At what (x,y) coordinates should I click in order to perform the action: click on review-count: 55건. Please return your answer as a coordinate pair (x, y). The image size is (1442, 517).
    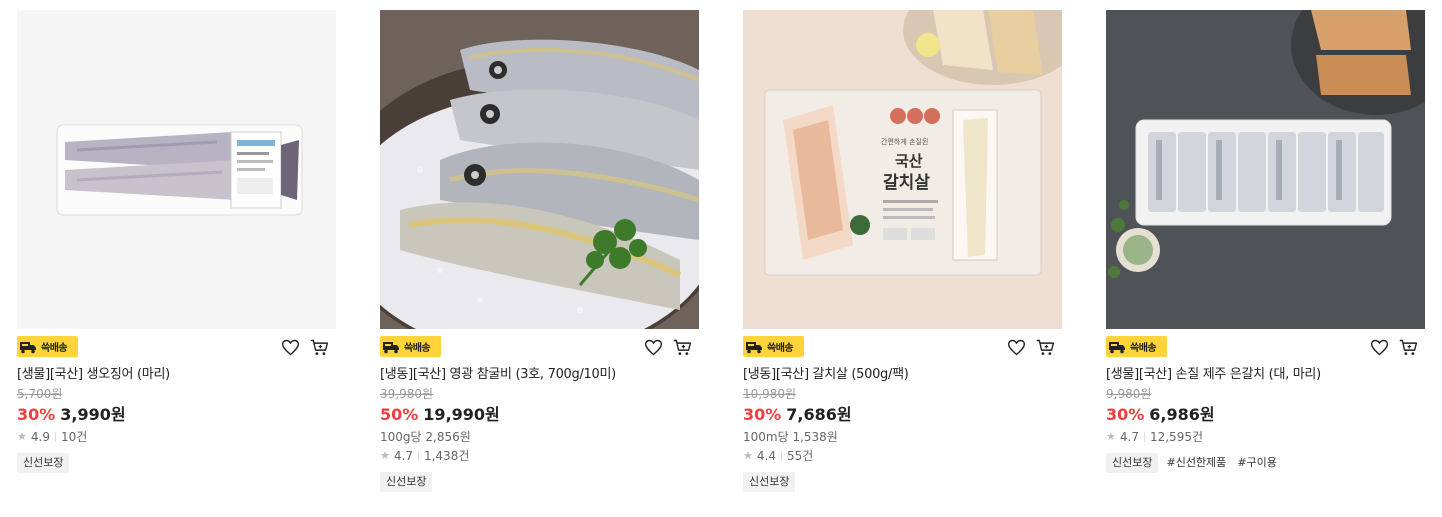
    Looking at the image, I should click on (800, 456).